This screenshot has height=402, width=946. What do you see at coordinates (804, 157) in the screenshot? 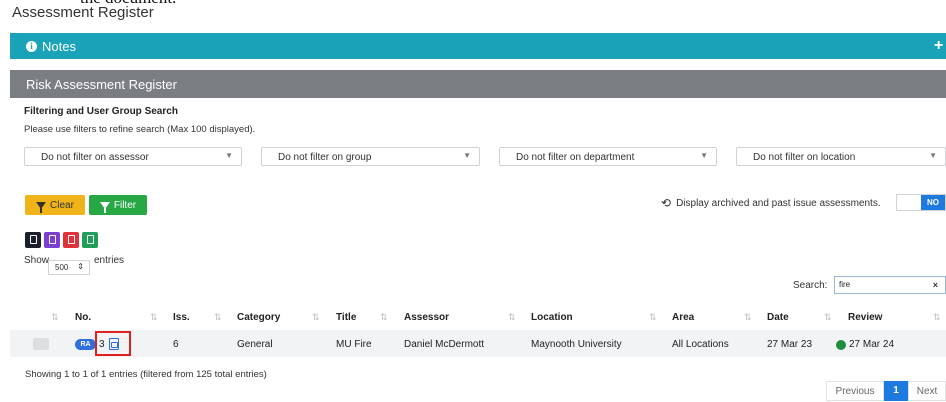
I see `location-filter-value: Do not filter on location` at bounding box center [804, 157].